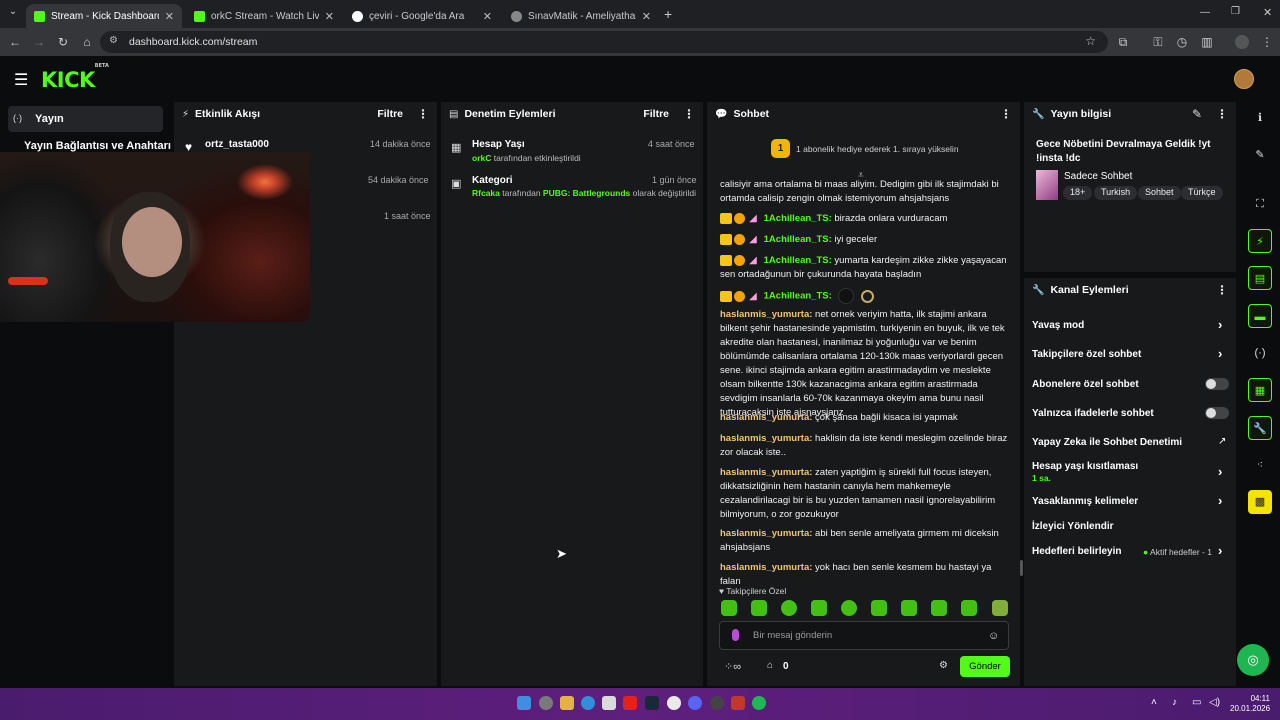 This screenshot has width=1280, height=720. What do you see at coordinates (1116, 193) in the screenshot?
I see `tag-pill: Turkish` at bounding box center [1116, 193].